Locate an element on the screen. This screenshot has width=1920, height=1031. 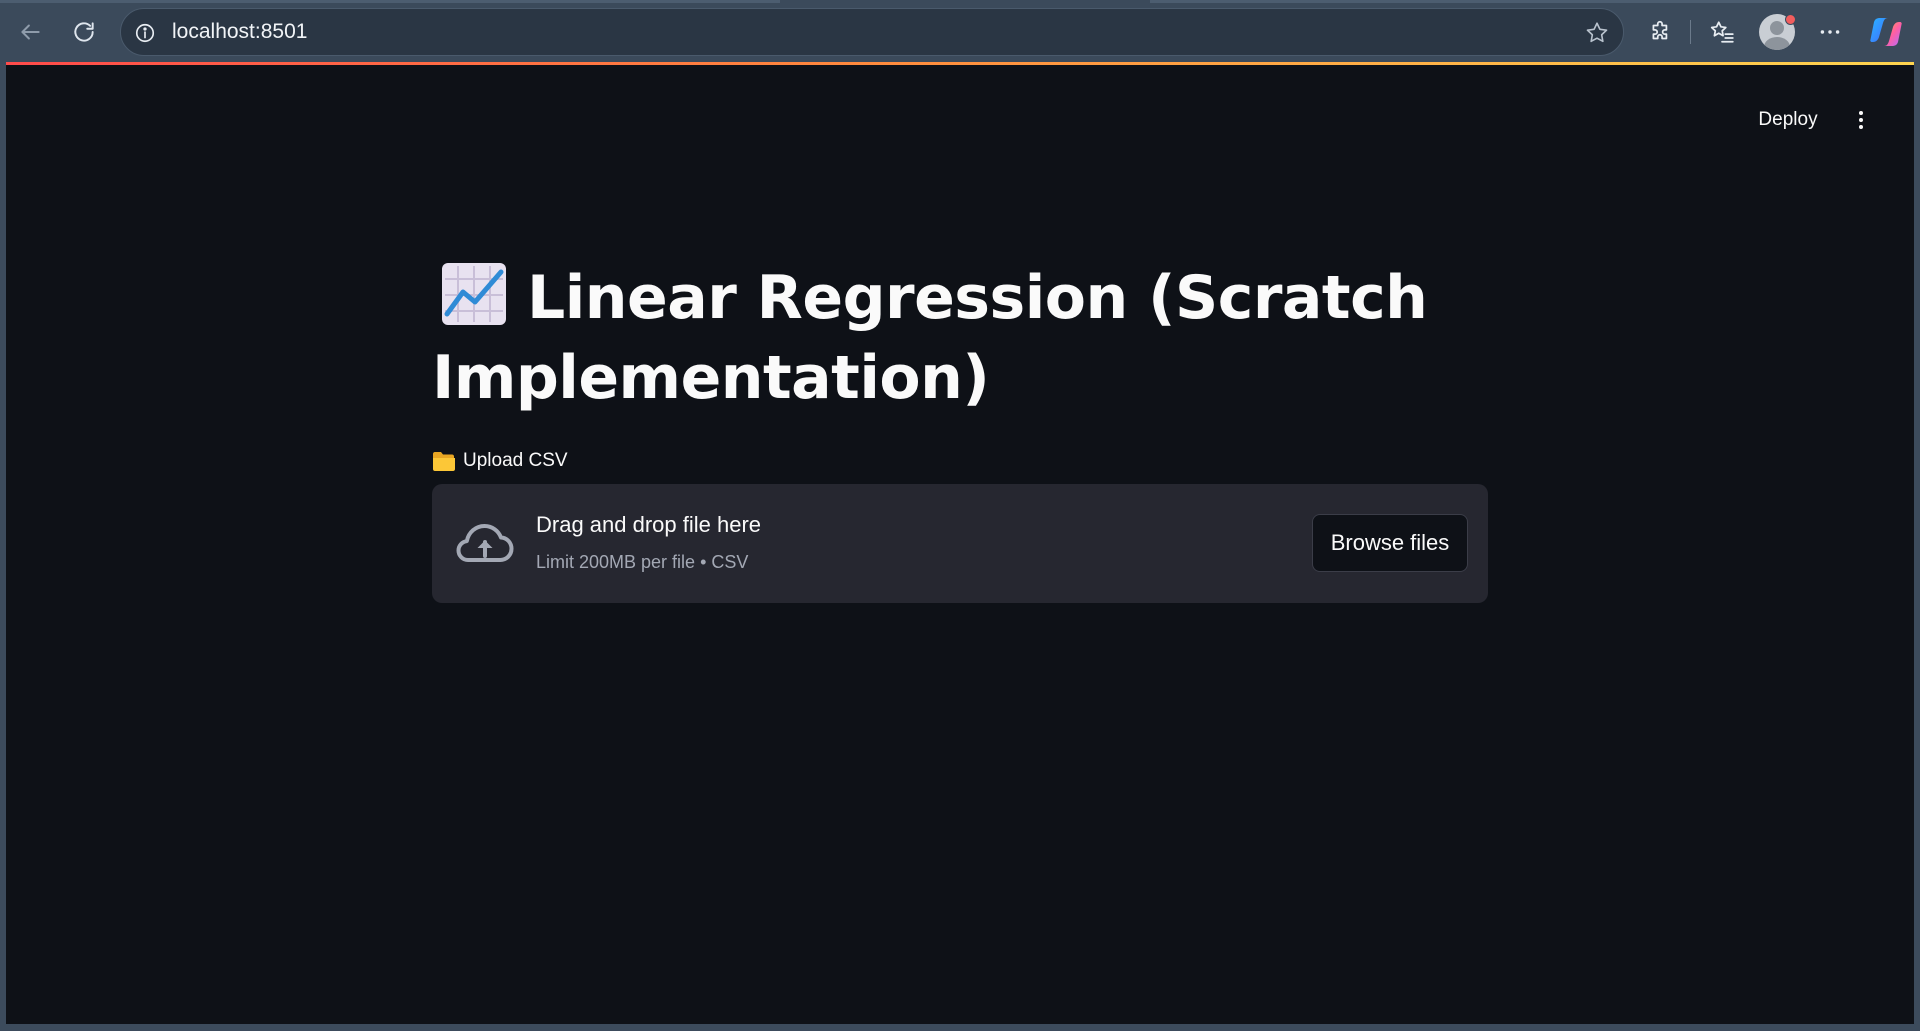
uploader-label: Upload CSV is located at coordinates (500, 461).